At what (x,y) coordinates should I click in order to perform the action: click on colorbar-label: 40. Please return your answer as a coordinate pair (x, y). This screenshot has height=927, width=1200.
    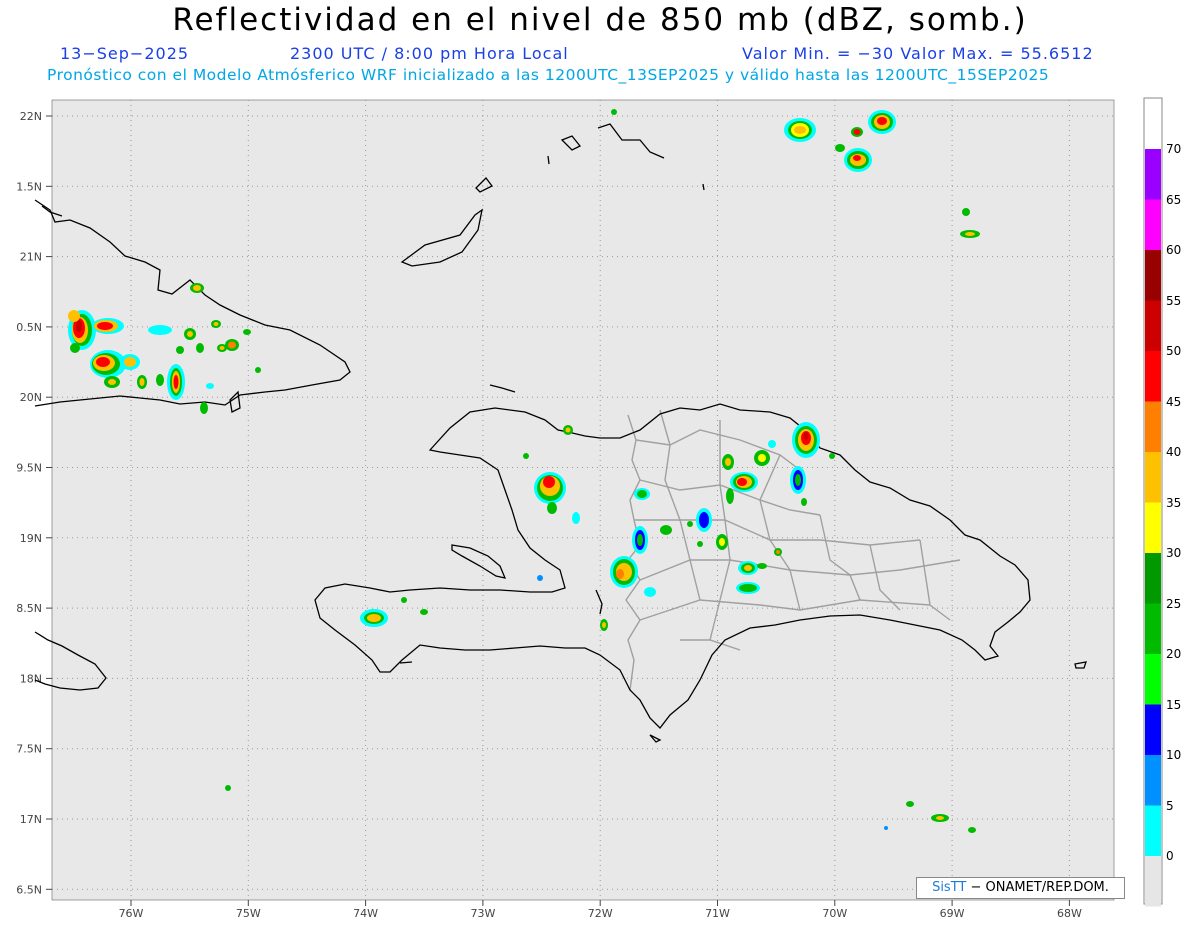
    Looking at the image, I should click on (1174, 452).